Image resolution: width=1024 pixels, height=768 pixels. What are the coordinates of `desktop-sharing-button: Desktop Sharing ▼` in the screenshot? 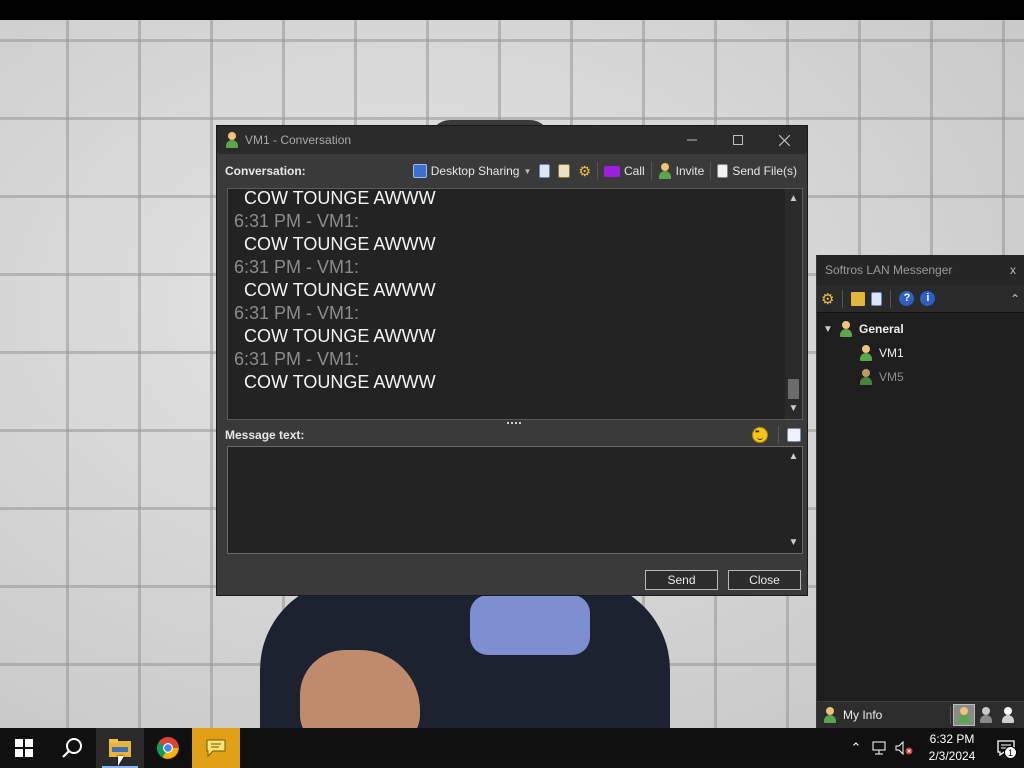 It's located at (472, 171).